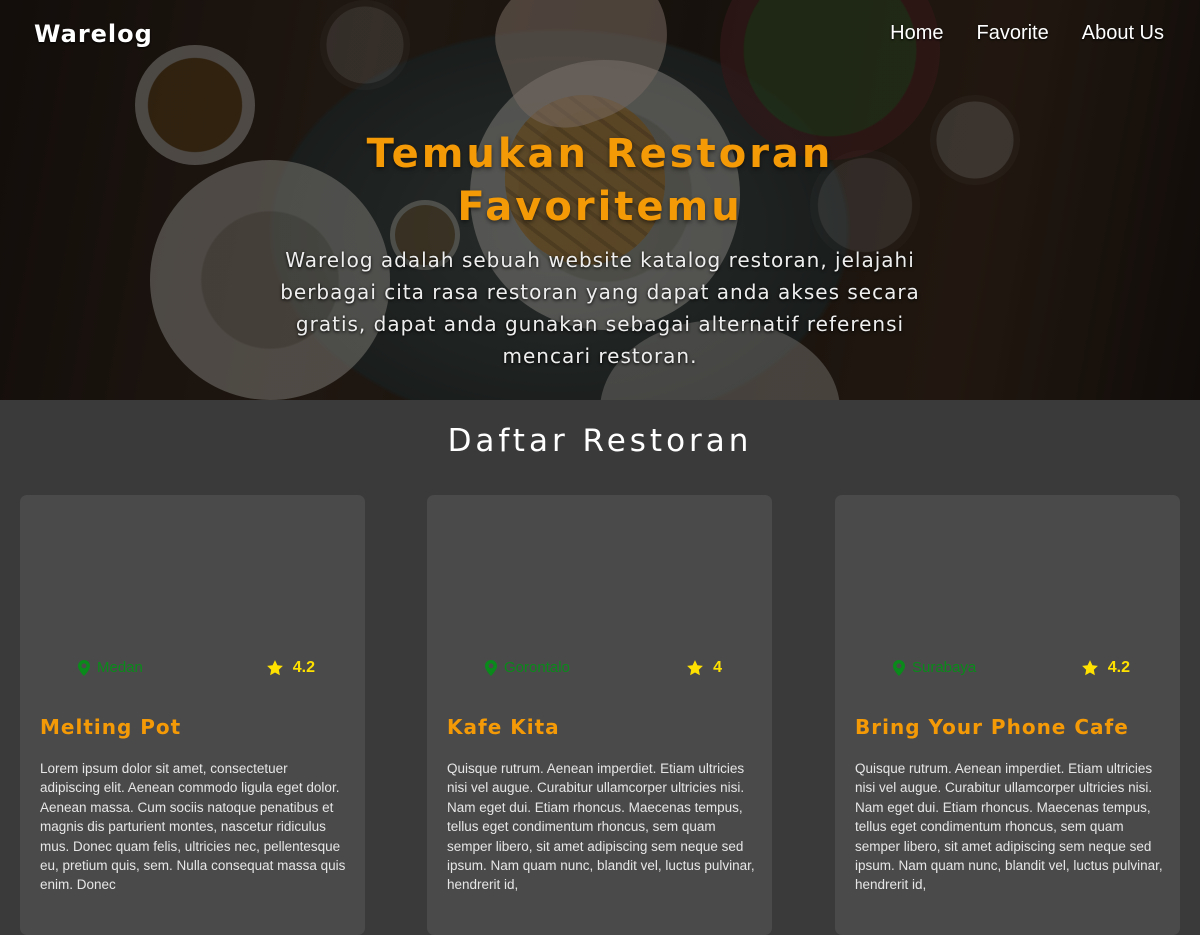 The image size is (1200, 935). What do you see at coordinates (110, 727) in the screenshot?
I see `restaurant-name: Melting Pot` at bounding box center [110, 727].